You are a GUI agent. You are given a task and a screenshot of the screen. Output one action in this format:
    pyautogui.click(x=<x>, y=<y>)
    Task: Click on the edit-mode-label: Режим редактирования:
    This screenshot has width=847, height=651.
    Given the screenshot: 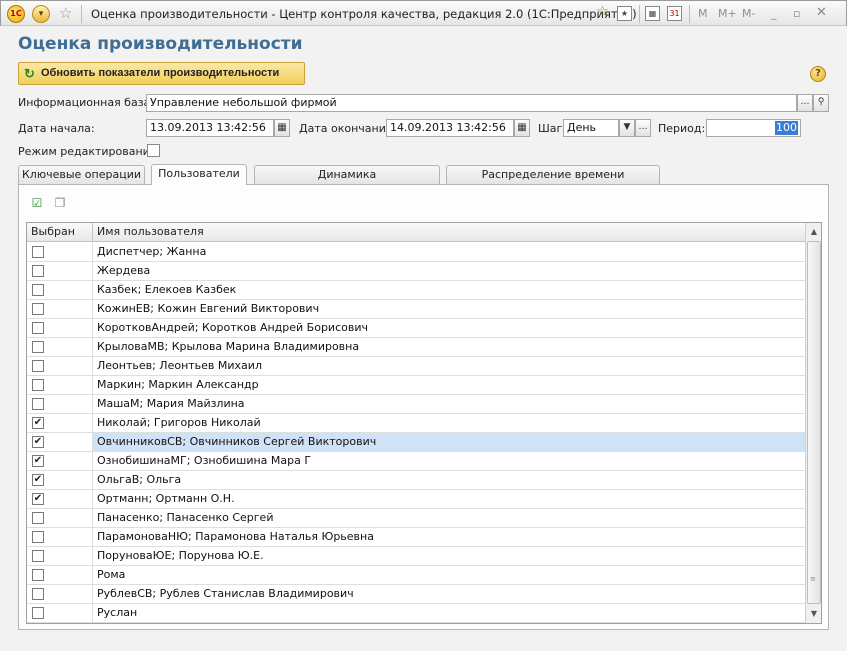 What is the action you would take?
    pyautogui.click(x=89, y=151)
    